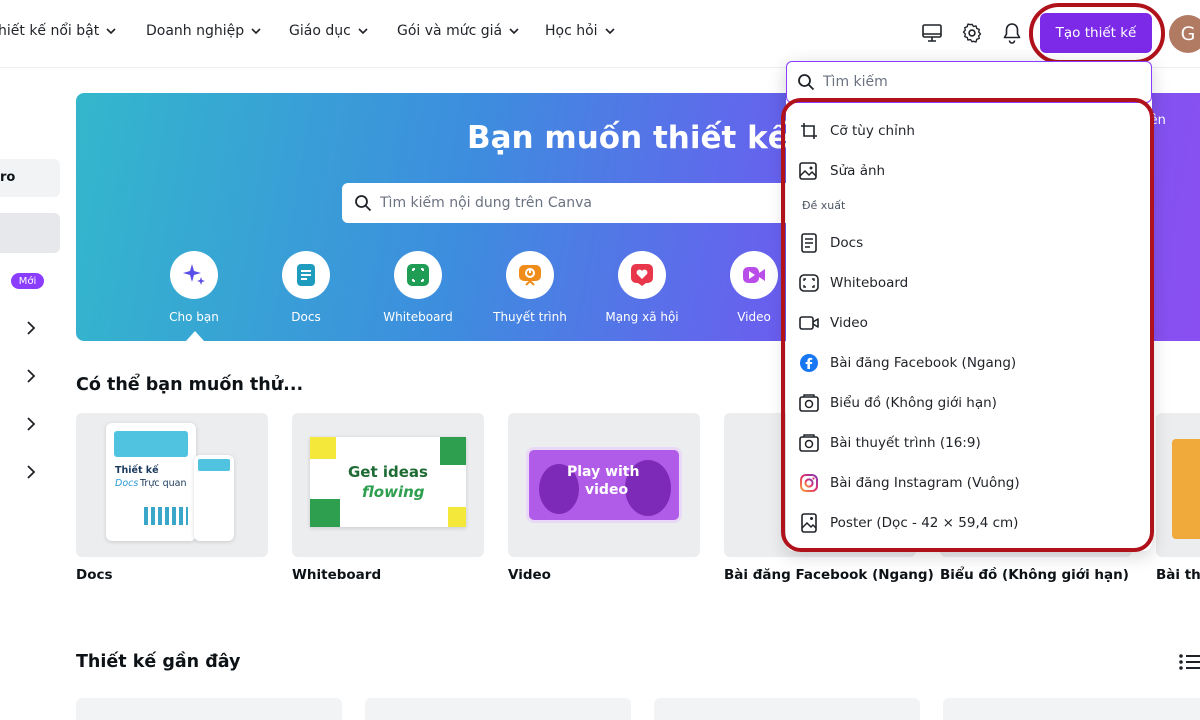  Describe the element at coordinates (529, 575) in the screenshot. I see `card-label: Video` at that location.